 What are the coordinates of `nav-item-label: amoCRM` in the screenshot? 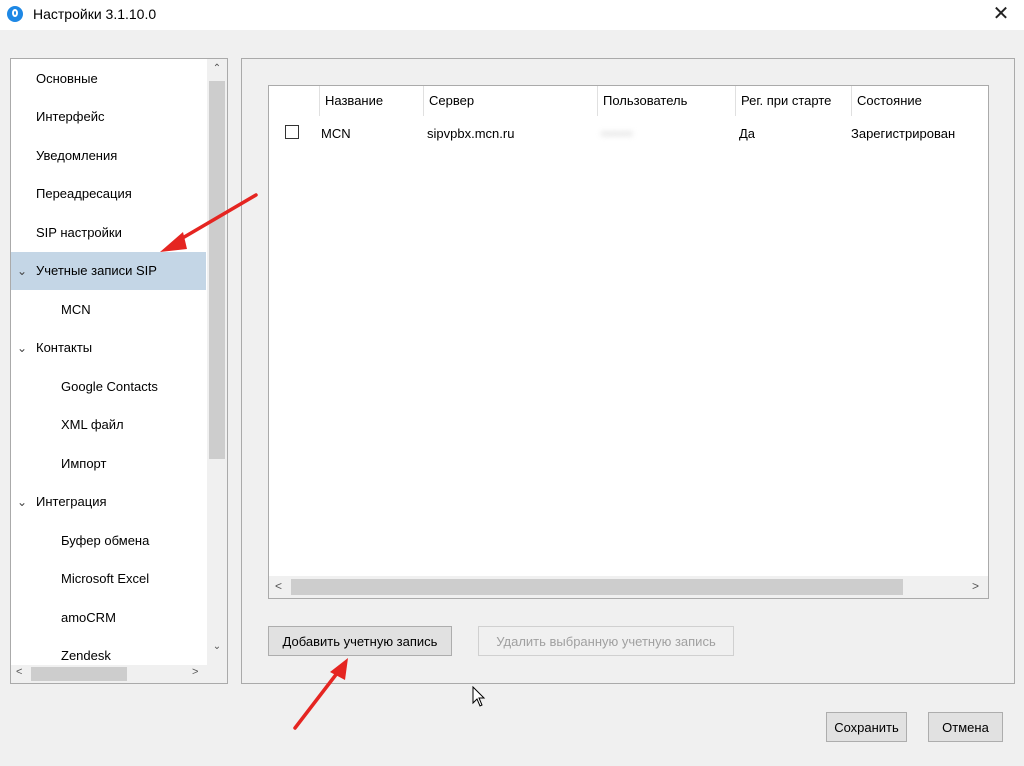 It's located at (88, 617).